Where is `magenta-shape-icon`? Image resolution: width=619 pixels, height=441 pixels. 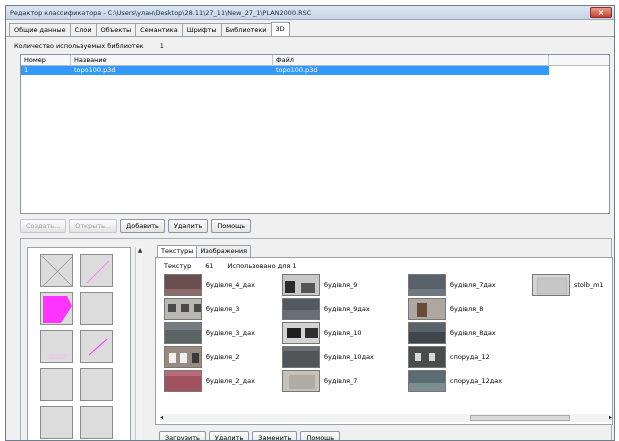 magenta-shape-icon is located at coordinates (57, 309).